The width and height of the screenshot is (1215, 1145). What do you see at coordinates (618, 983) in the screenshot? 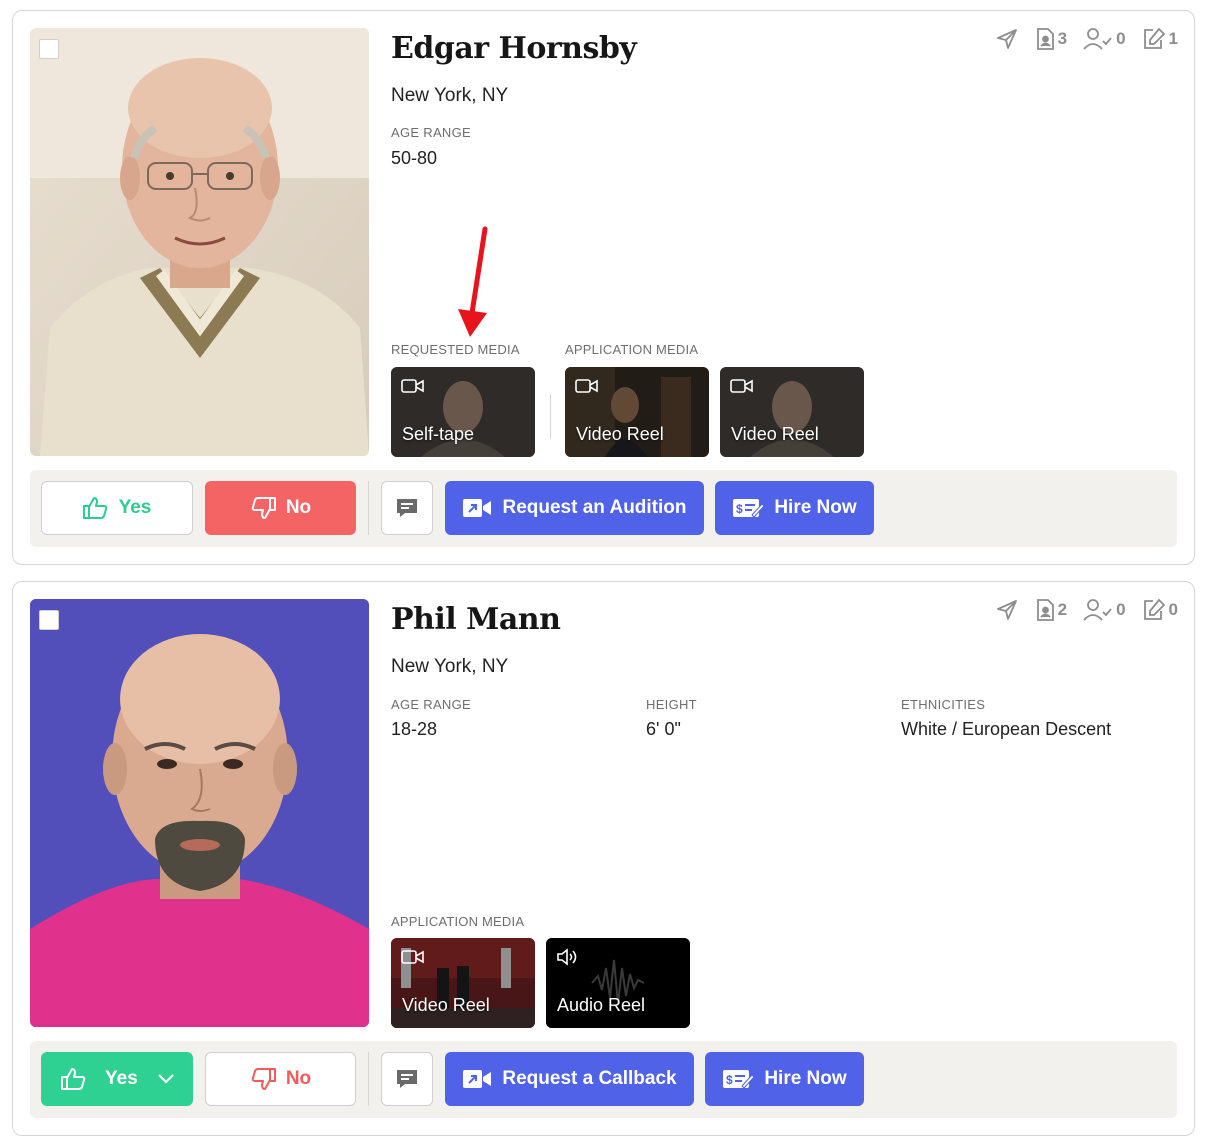
I see `media-tile-audio-reel: Audio Reel` at bounding box center [618, 983].